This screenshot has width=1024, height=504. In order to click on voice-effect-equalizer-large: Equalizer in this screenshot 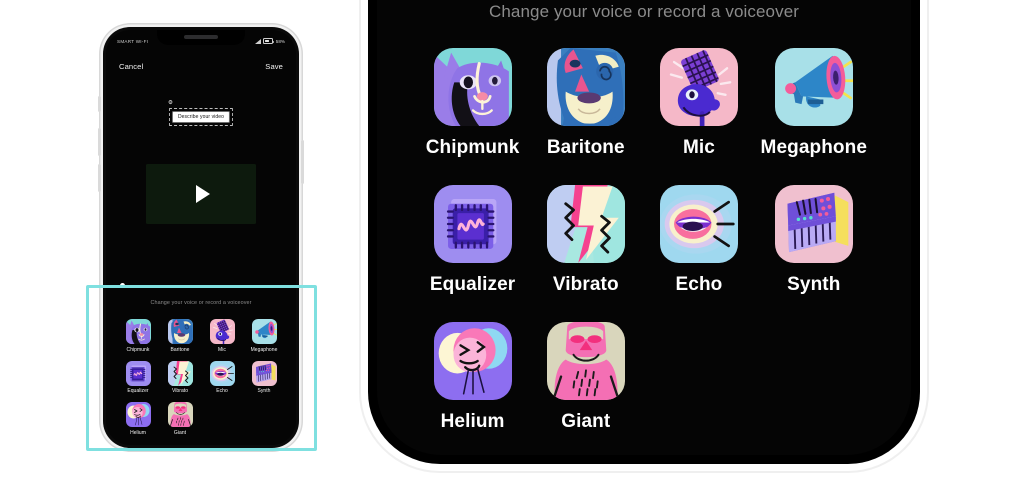, I will do `click(472, 240)`.